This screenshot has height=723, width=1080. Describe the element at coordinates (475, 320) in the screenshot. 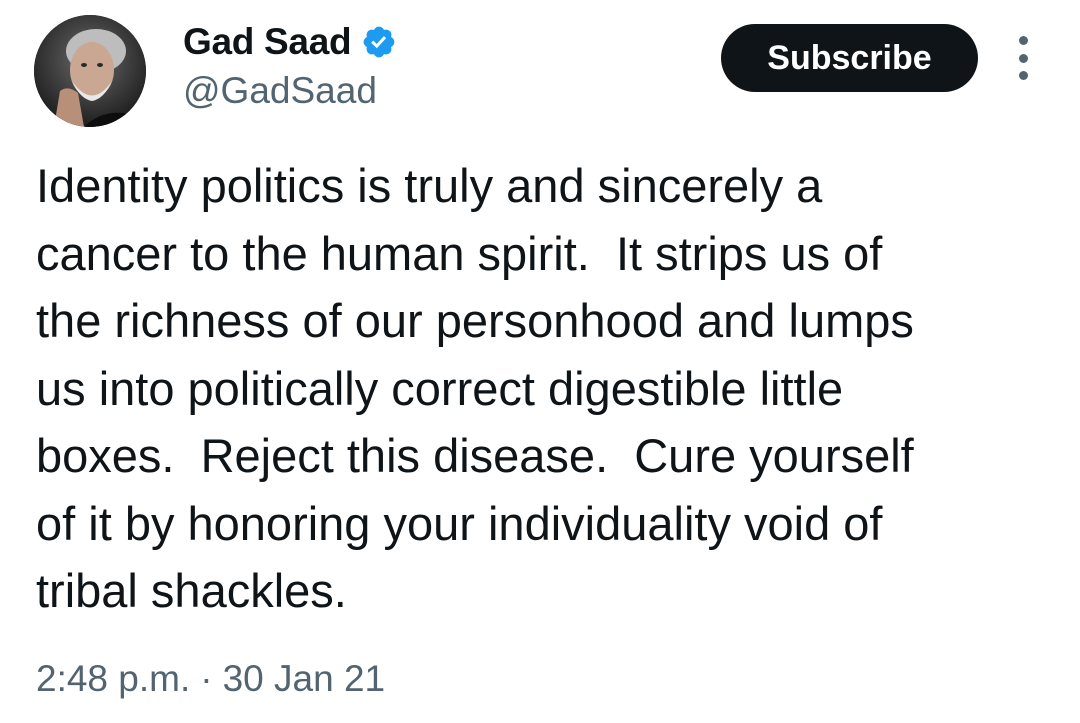

I see `tweet-text-line: the richness of our personhood and lumps` at that location.